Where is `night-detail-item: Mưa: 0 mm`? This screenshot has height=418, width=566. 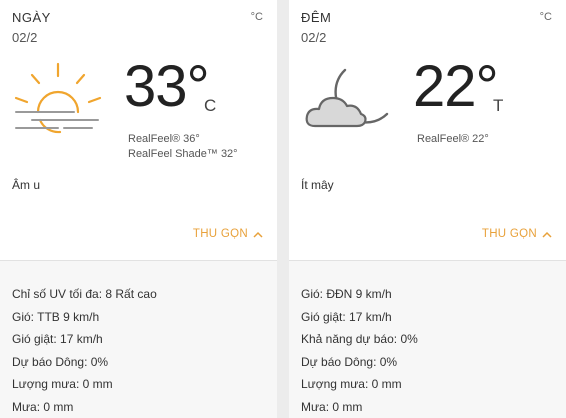 night-detail-item: Mưa: 0 mm is located at coordinates (332, 406).